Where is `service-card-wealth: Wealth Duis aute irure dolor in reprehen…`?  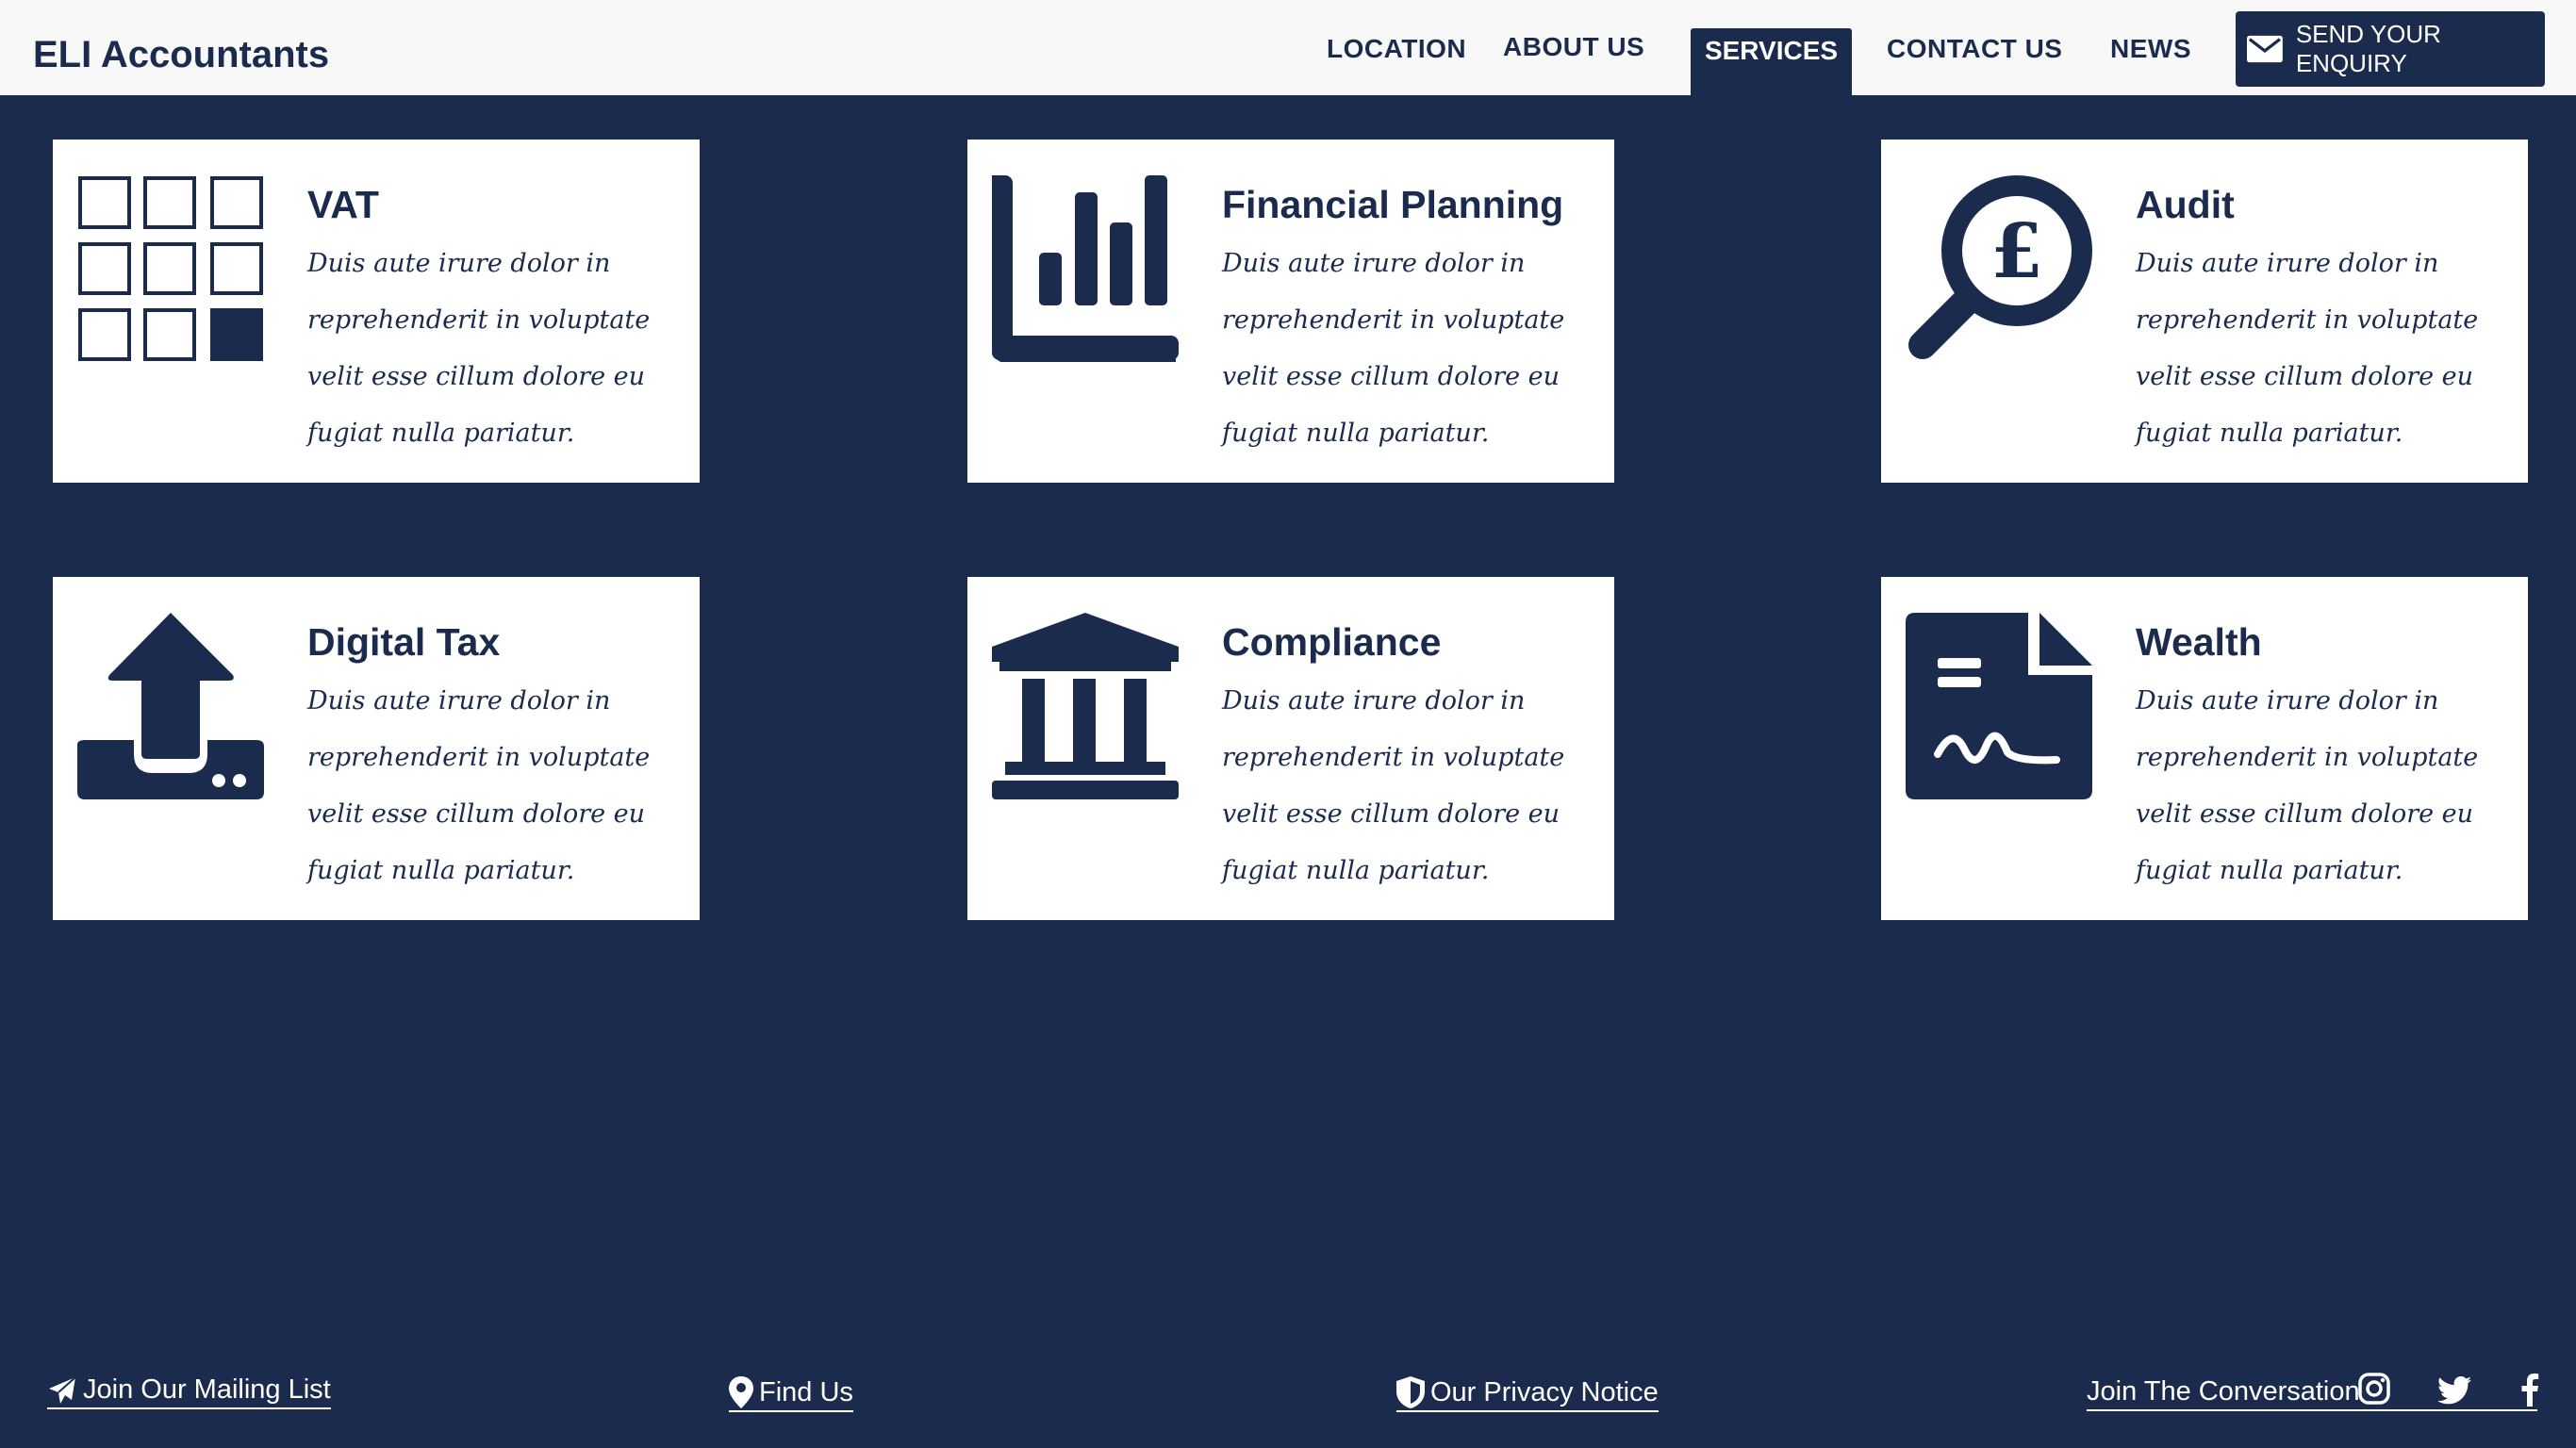 service-card-wealth: Wealth Duis aute irure dolor in reprehen… is located at coordinates (2204, 748).